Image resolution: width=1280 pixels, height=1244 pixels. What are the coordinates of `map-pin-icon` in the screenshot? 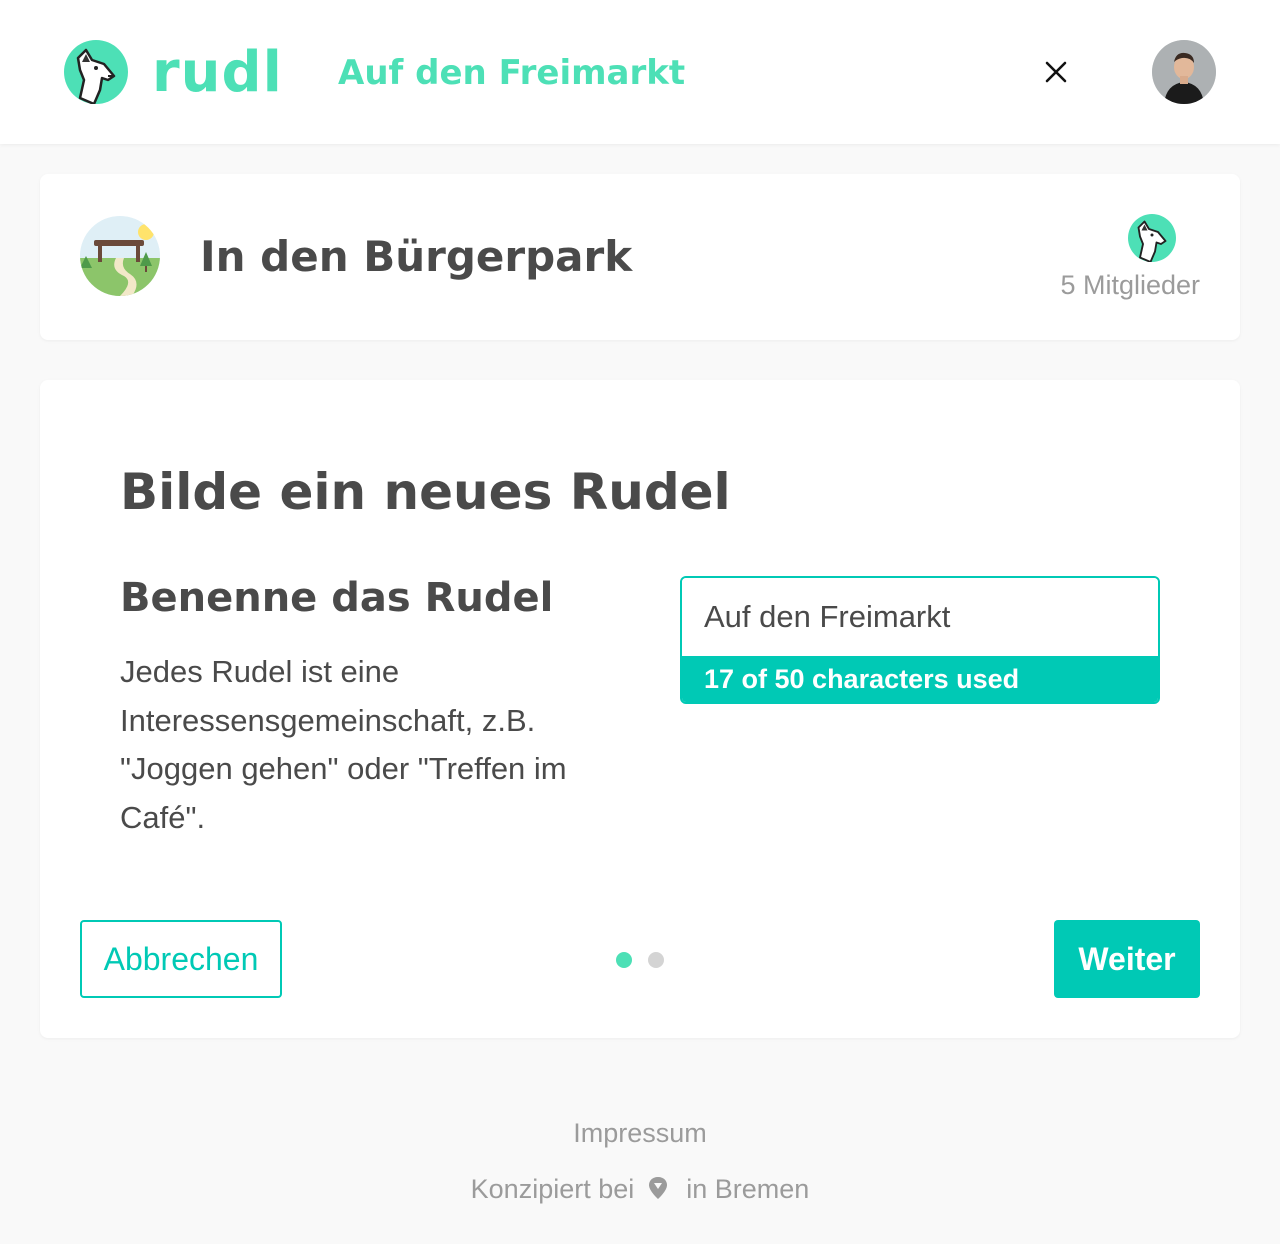 It's located at (658, 1191).